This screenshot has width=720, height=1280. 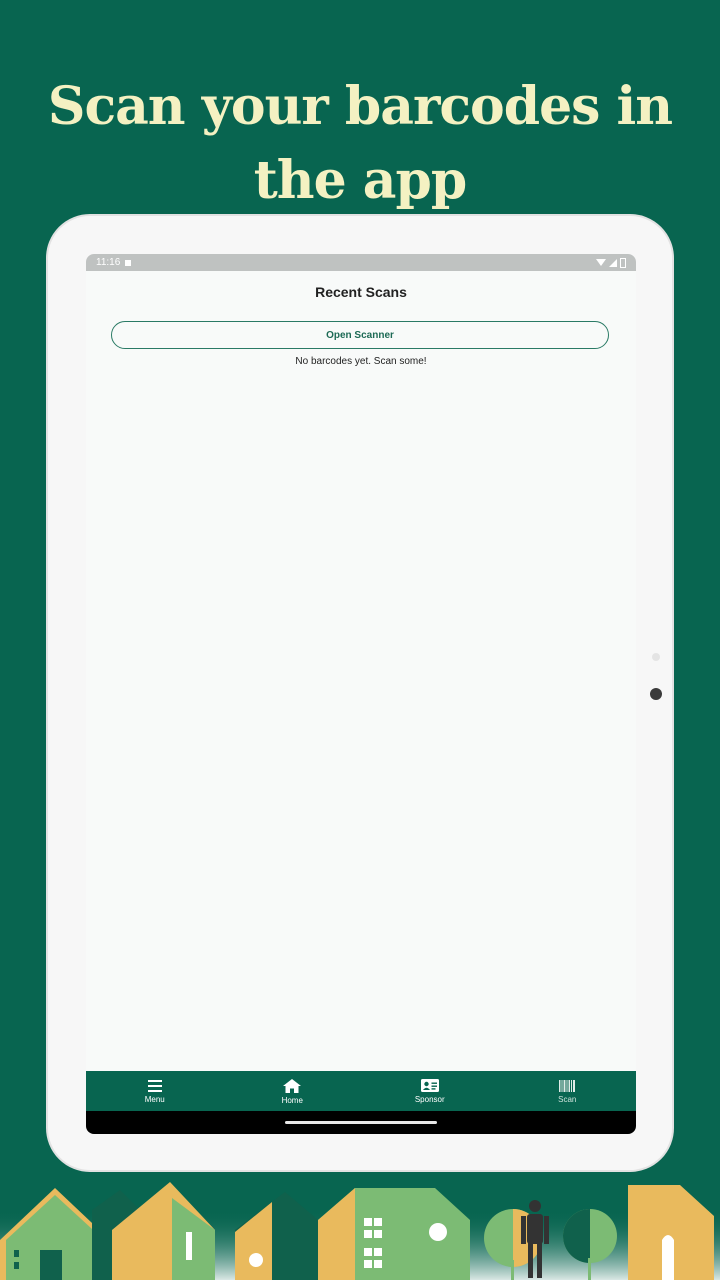 I want to click on nav-item-sponsor: Sponsor, so click(x=430, y=1091).